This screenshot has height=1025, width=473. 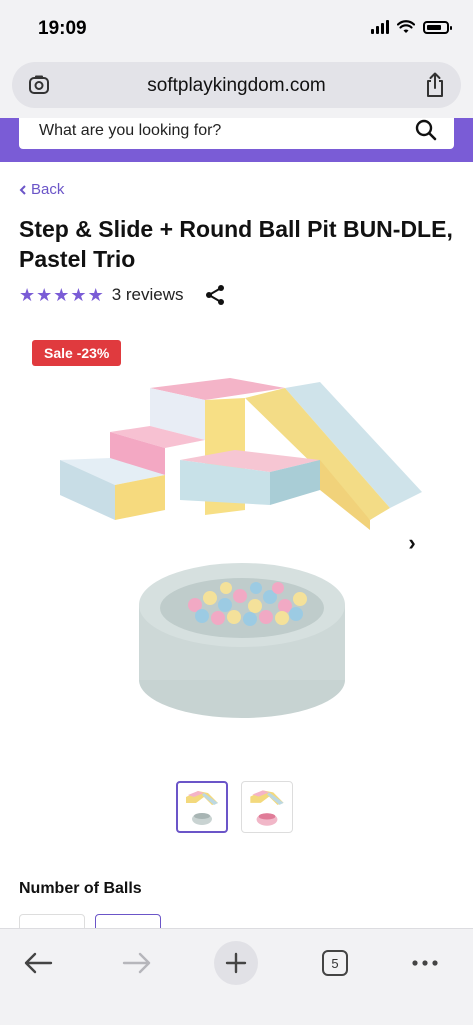 What do you see at coordinates (406, 26) in the screenshot?
I see `wifi-icon` at bounding box center [406, 26].